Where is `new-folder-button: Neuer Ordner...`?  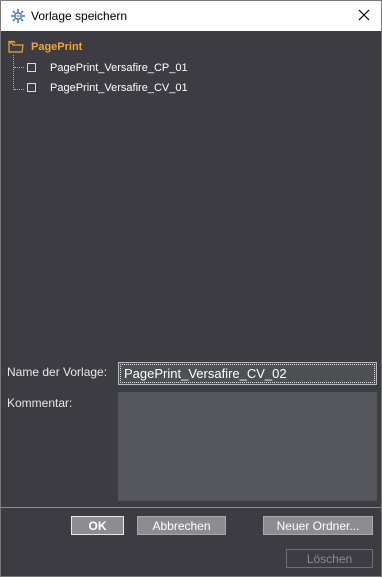
new-folder-button: Neuer Ordner... is located at coordinates (318, 525).